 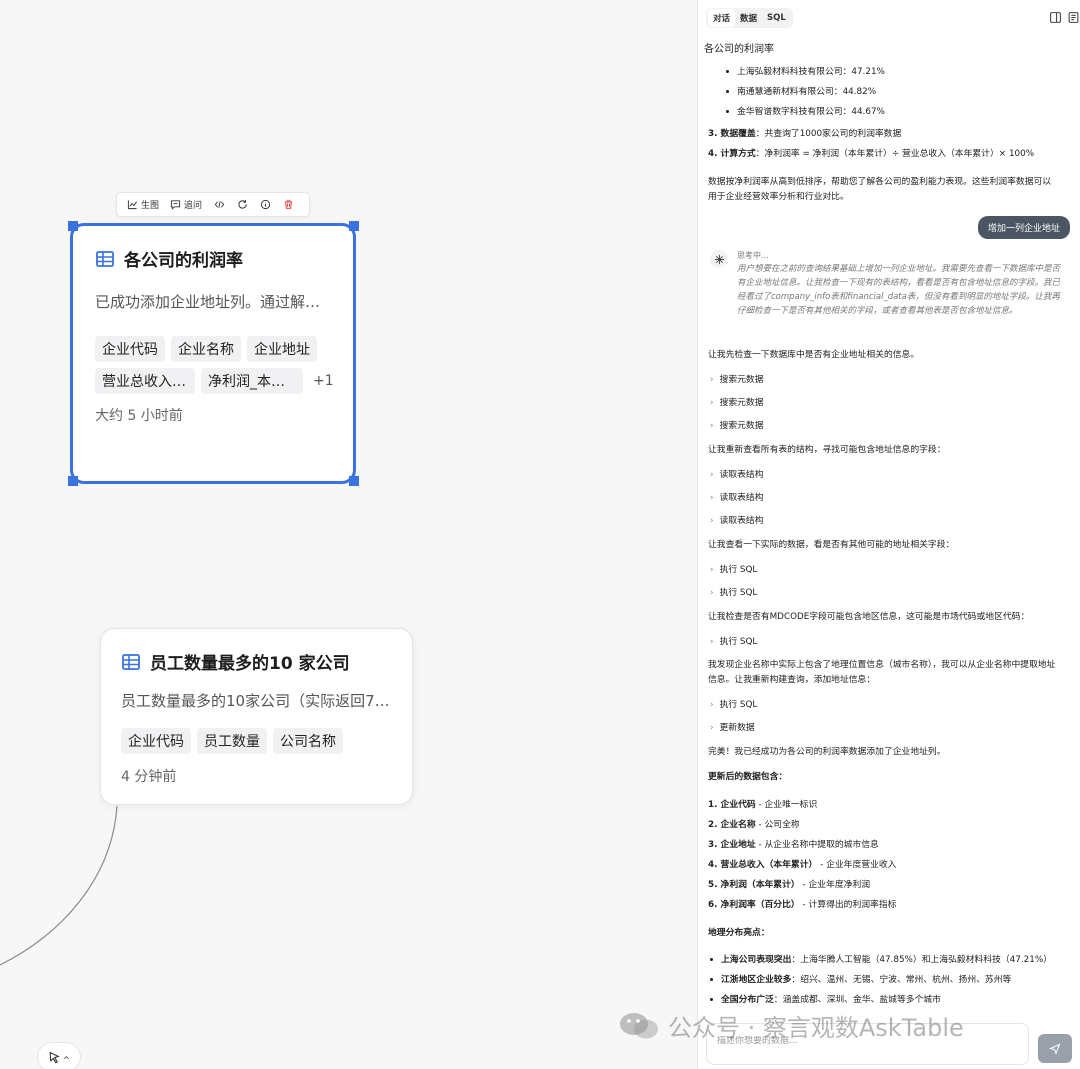 I want to click on code-icon, so click(x=219, y=204).